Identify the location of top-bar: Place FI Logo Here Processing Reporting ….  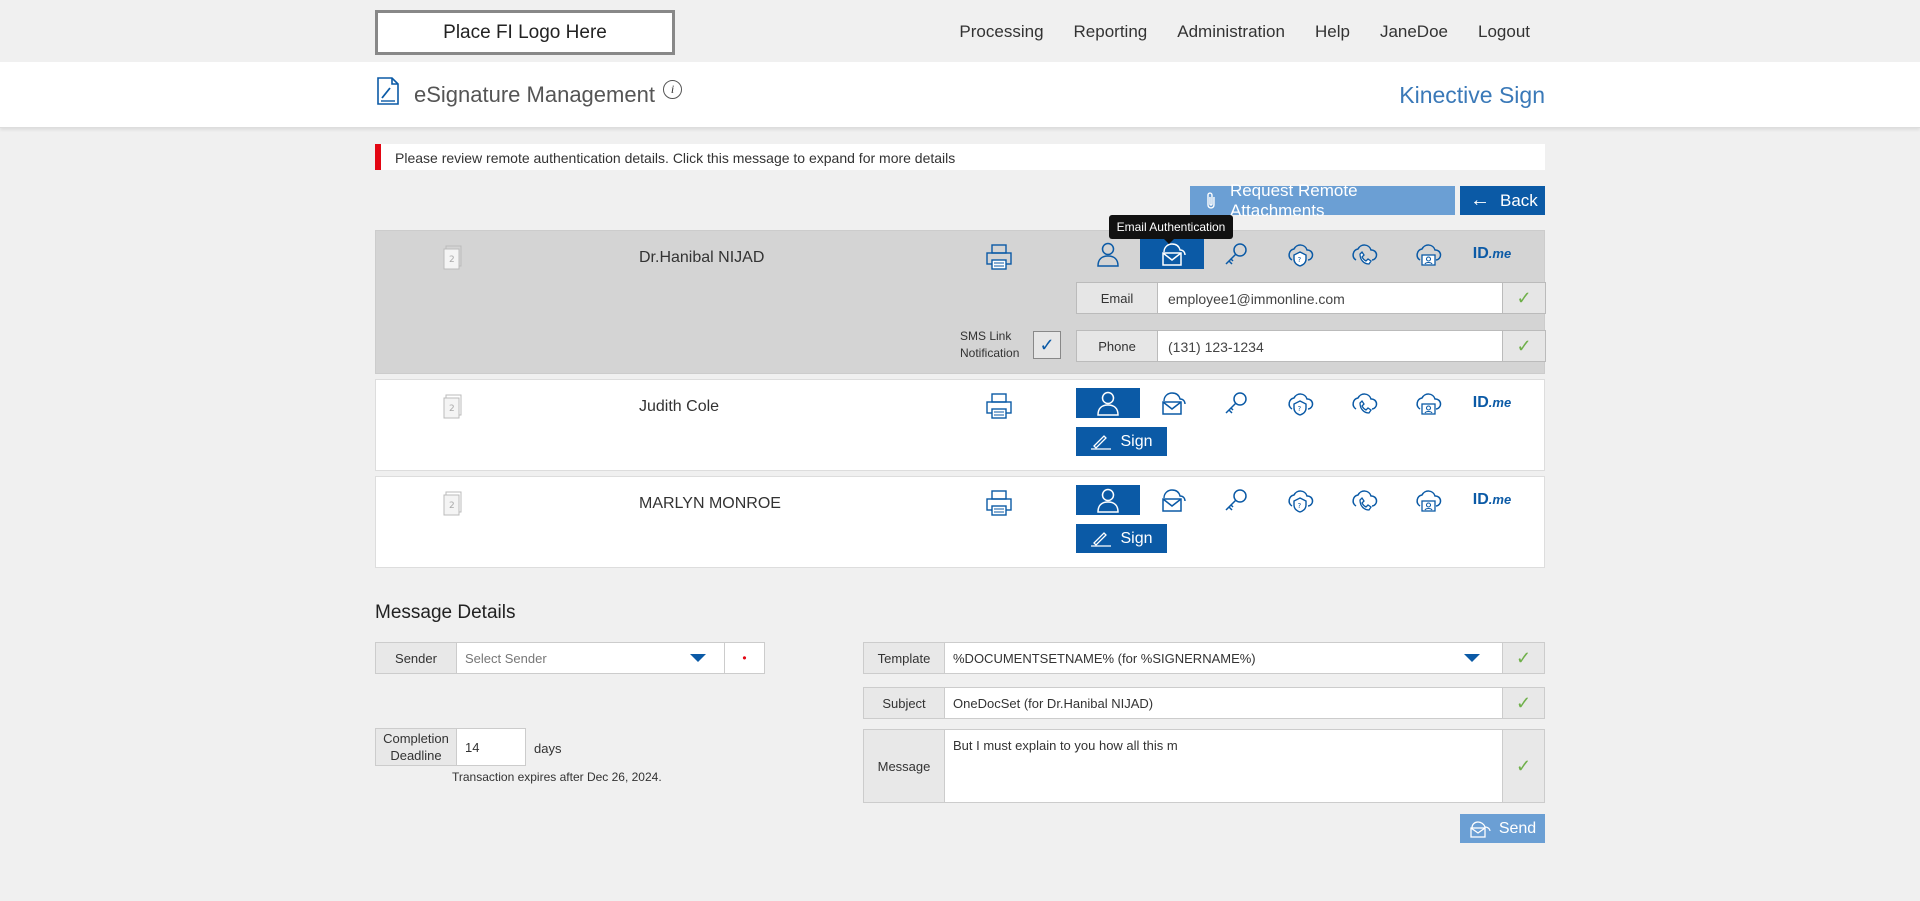
(960, 31).